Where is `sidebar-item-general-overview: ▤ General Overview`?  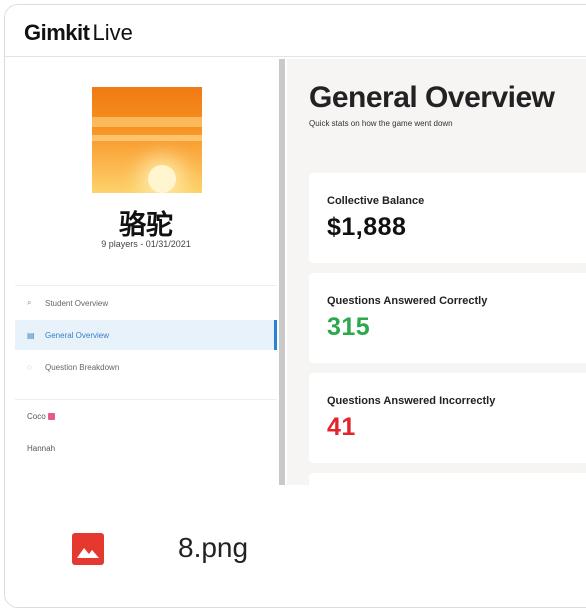
sidebar-item-general-overview: ▤ General Overview is located at coordinates (146, 335).